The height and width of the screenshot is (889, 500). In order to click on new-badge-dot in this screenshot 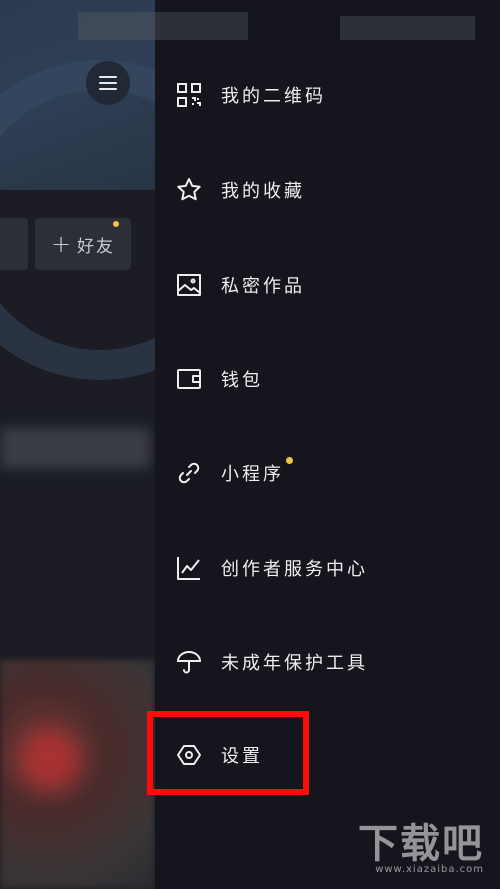, I will do `click(289, 460)`.